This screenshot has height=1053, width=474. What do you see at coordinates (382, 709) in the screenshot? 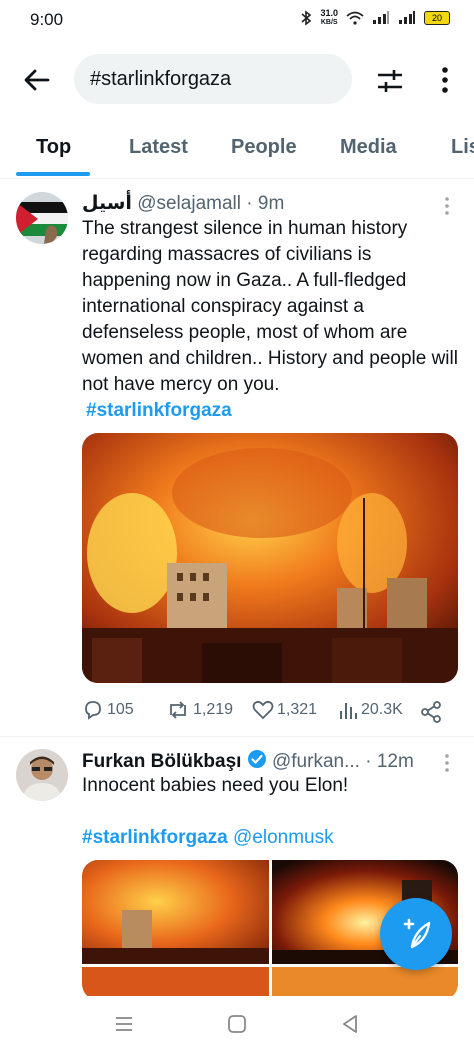
I see `views-count: 20.3K` at bounding box center [382, 709].